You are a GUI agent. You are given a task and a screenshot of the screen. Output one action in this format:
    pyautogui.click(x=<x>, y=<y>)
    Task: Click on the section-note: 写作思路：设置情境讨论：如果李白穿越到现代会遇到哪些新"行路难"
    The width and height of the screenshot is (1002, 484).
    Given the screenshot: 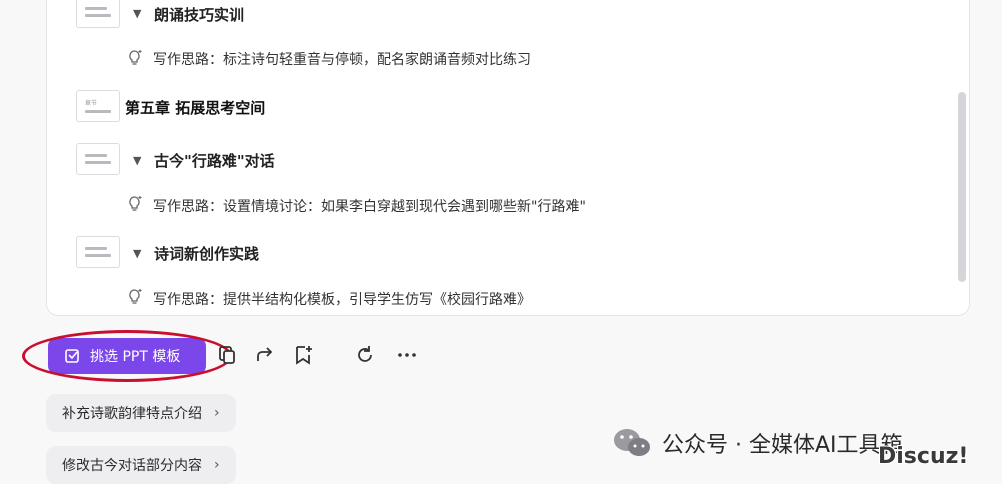 What is the action you would take?
    pyautogui.click(x=369, y=207)
    